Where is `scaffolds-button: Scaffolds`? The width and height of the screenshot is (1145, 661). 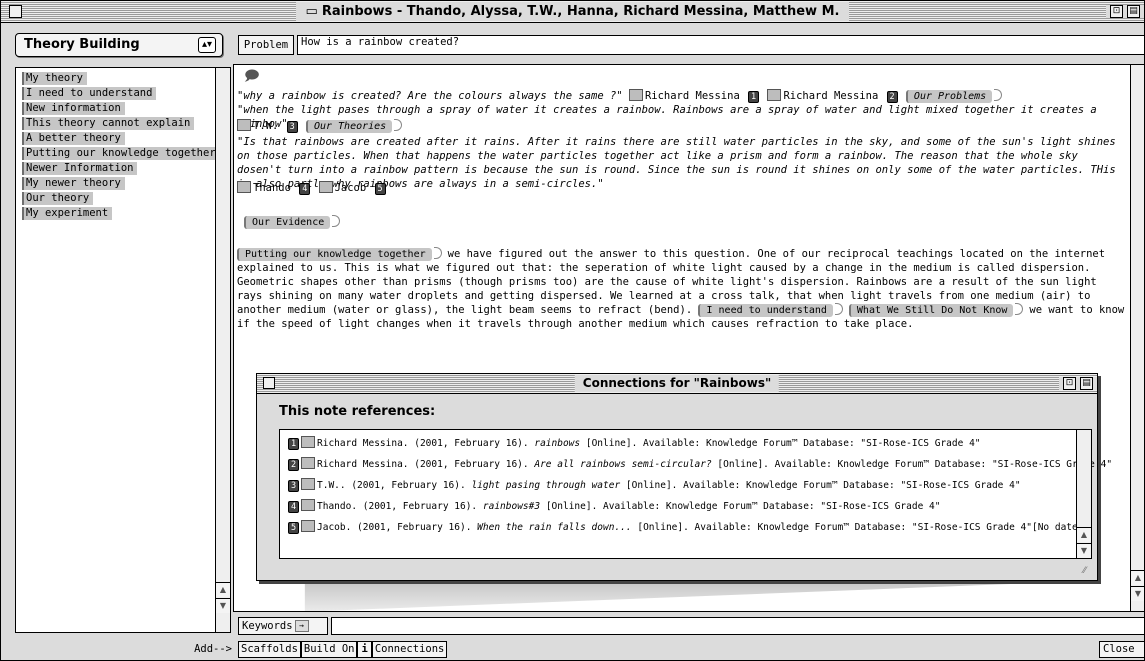 scaffolds-button: Scaffolds is located at coordinates (269, 649).